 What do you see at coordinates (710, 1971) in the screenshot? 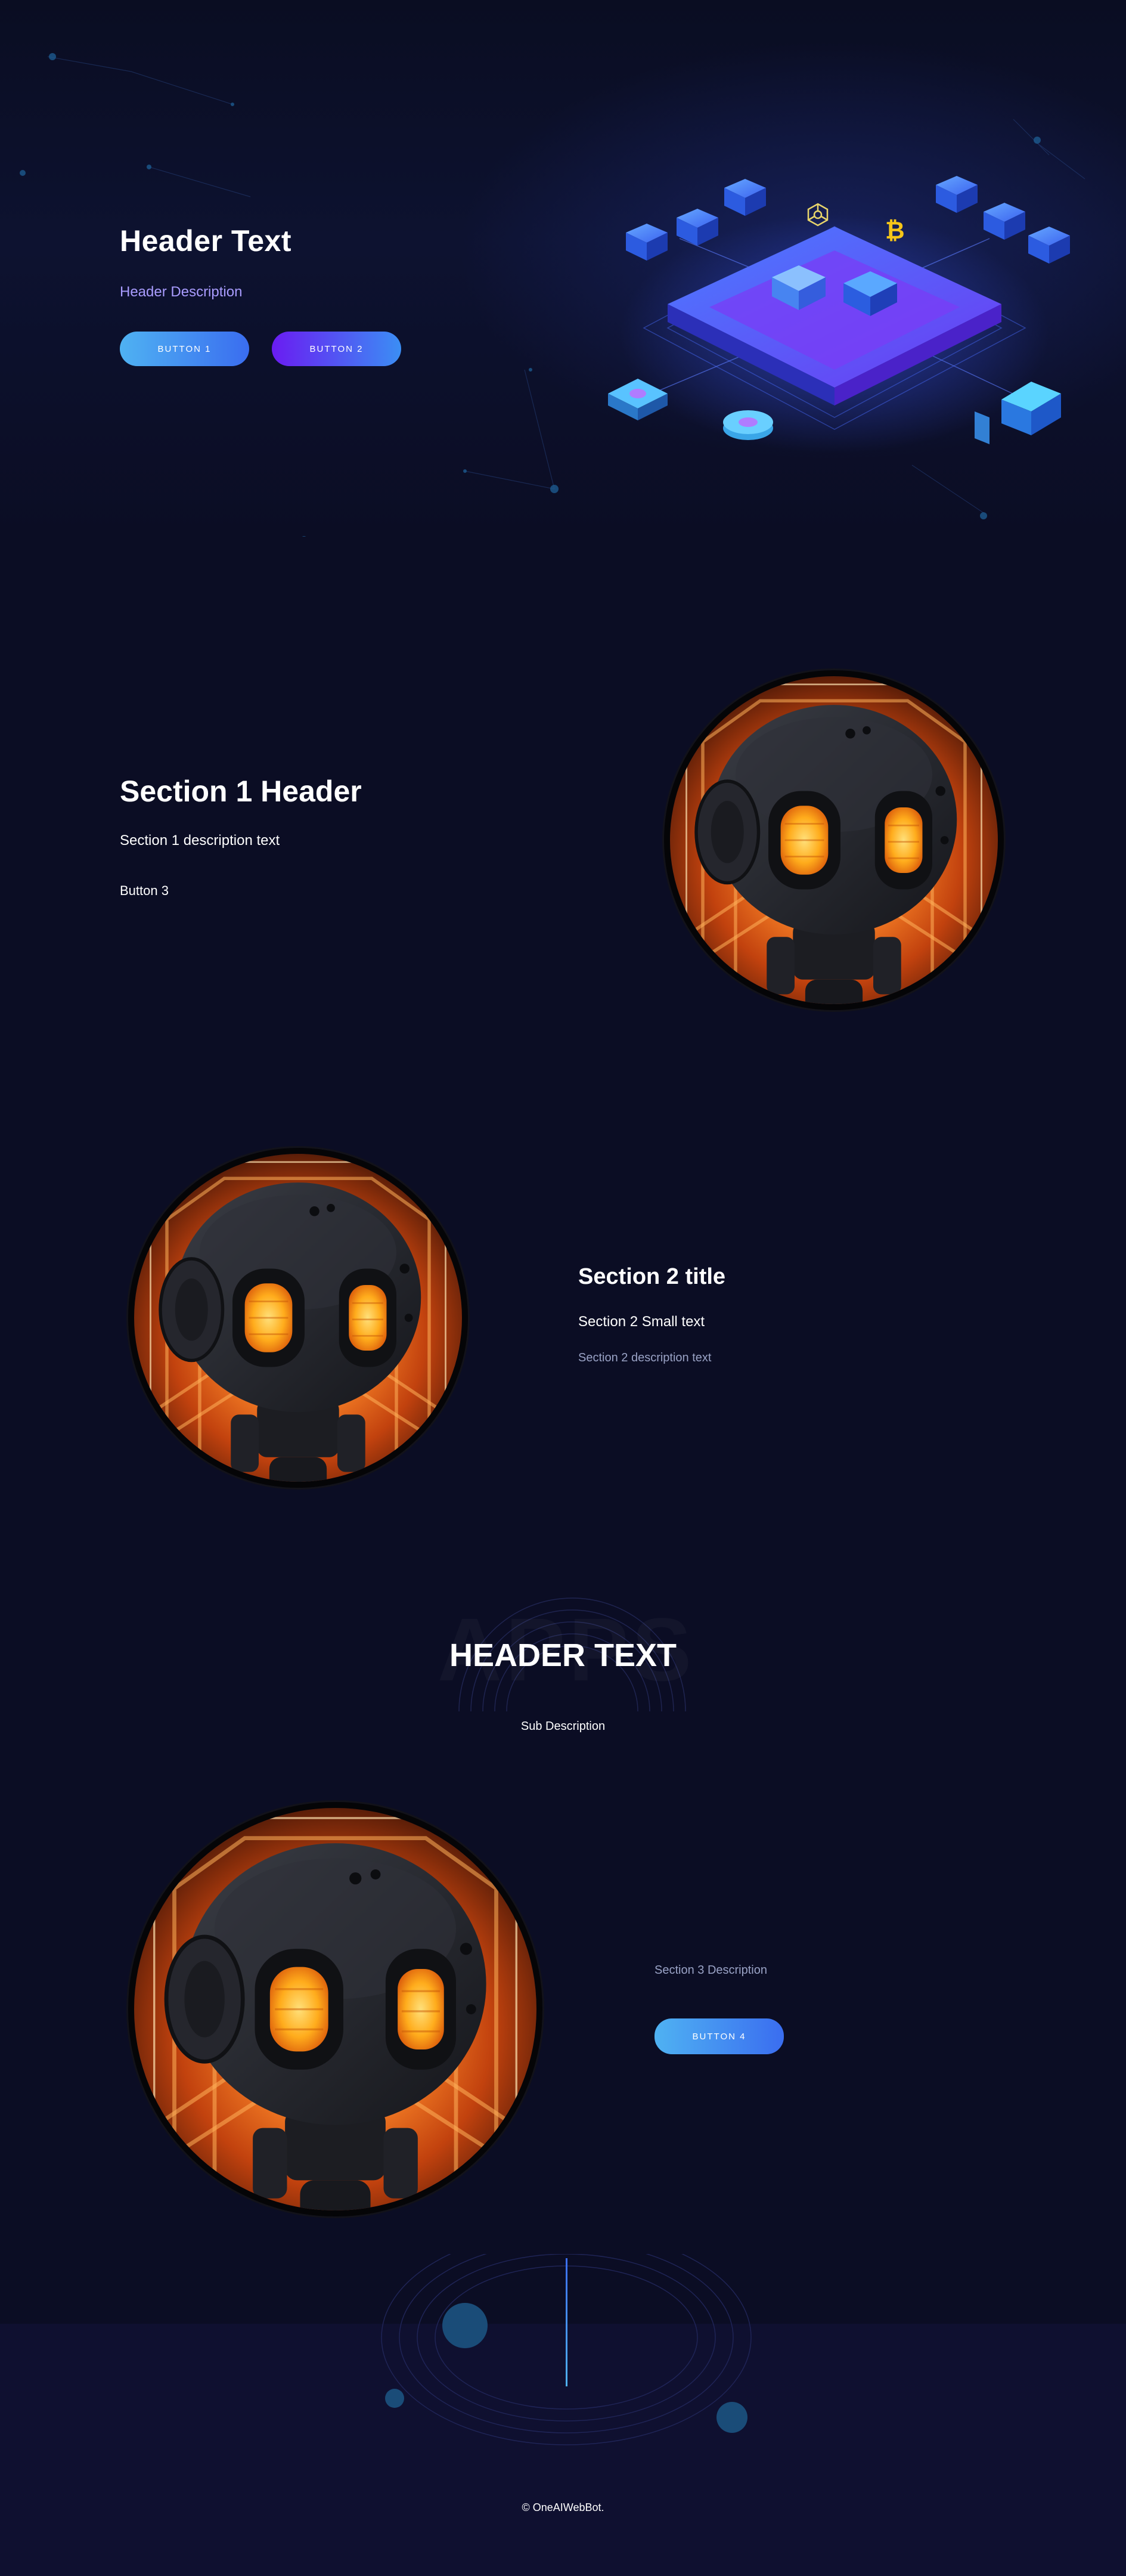
I see `section-3-description: Section 3 Description` at bounding box center [710, 1971].